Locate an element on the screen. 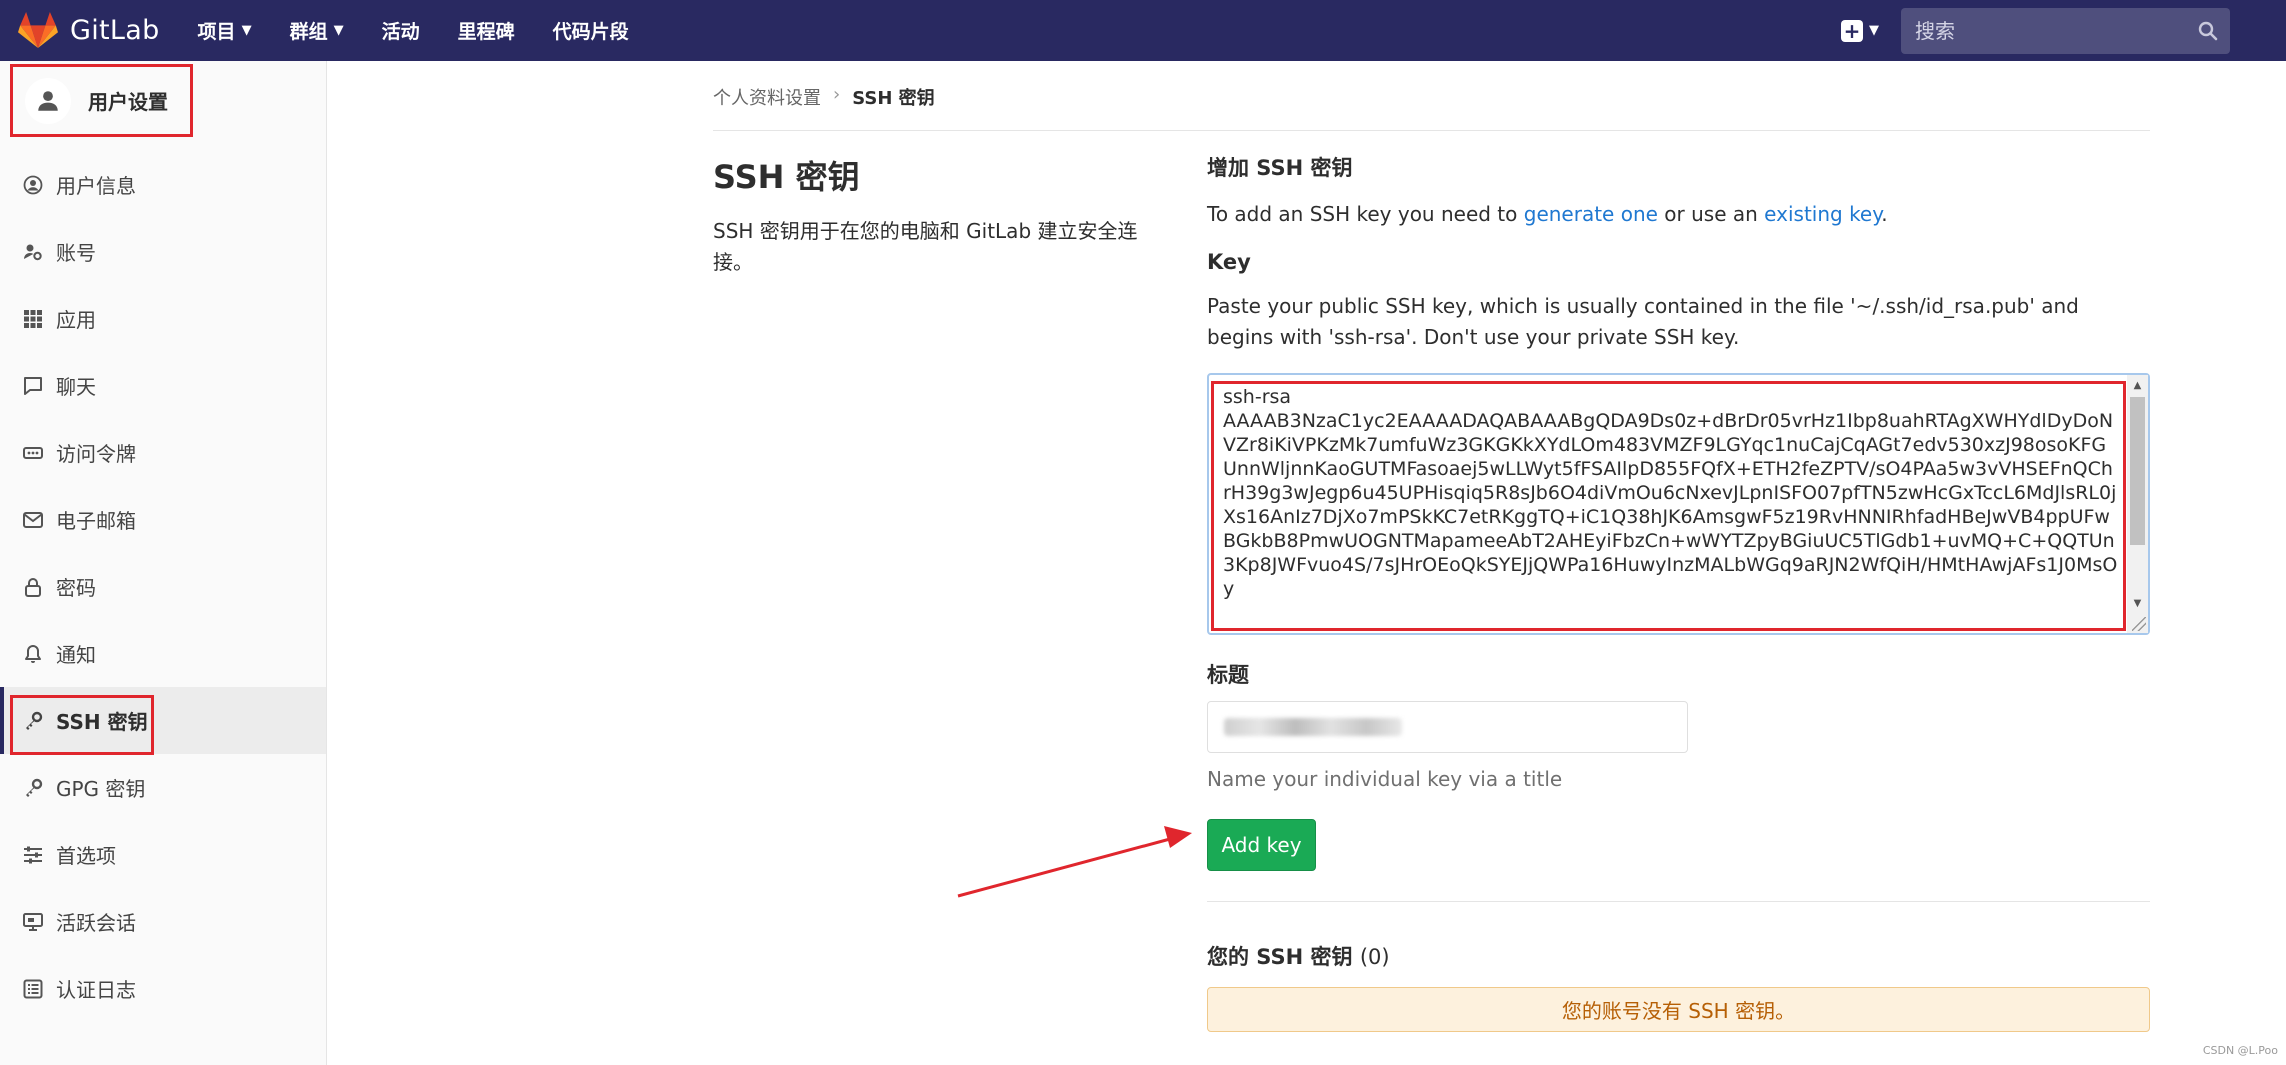 The height and width of the screenshot is (1065, 2286). key-icon is located at coordinates (33, 788).